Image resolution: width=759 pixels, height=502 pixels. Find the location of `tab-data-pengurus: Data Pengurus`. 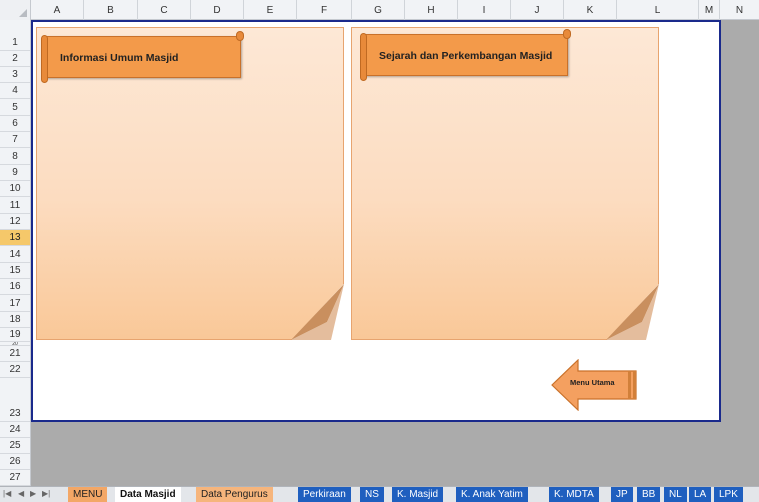

tab-data-pengurus: Data Pengurus is located at coordinates (234, 494).